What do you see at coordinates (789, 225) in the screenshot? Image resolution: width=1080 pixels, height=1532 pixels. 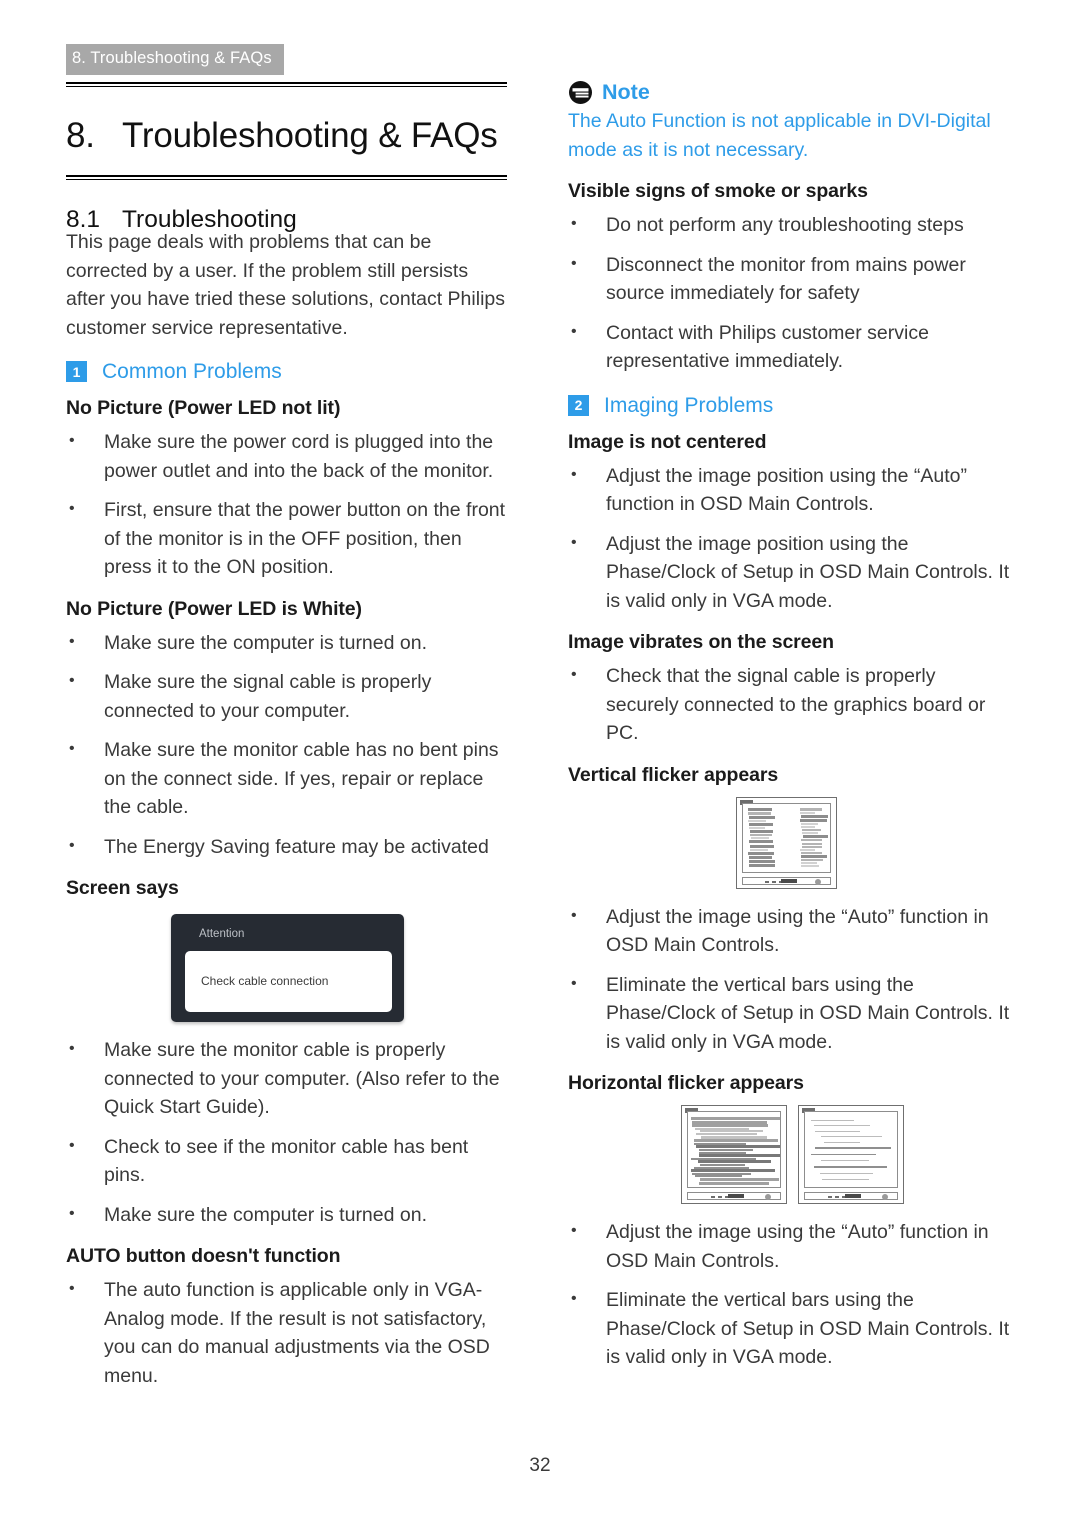 I see `list-item: Do not perform any troubleshooting steps` at bounding box center [789, 225].